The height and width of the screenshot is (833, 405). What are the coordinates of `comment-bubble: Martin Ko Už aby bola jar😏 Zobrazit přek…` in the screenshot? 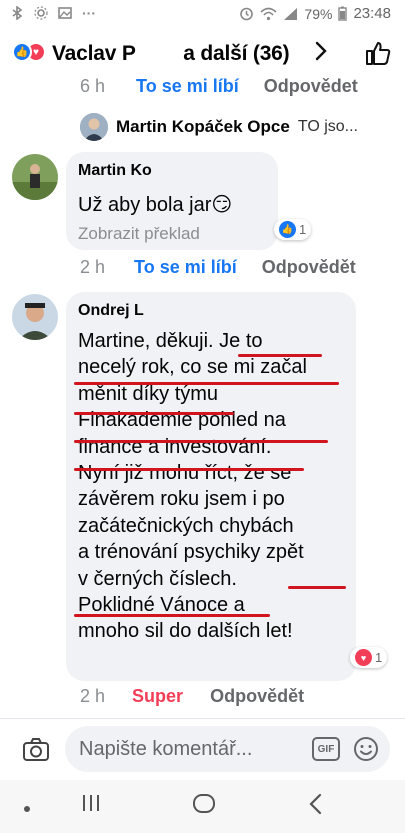 It's located at (172, 201).